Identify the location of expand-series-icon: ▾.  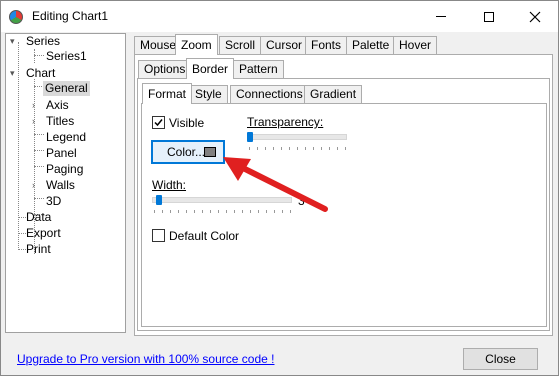
(12, 41).